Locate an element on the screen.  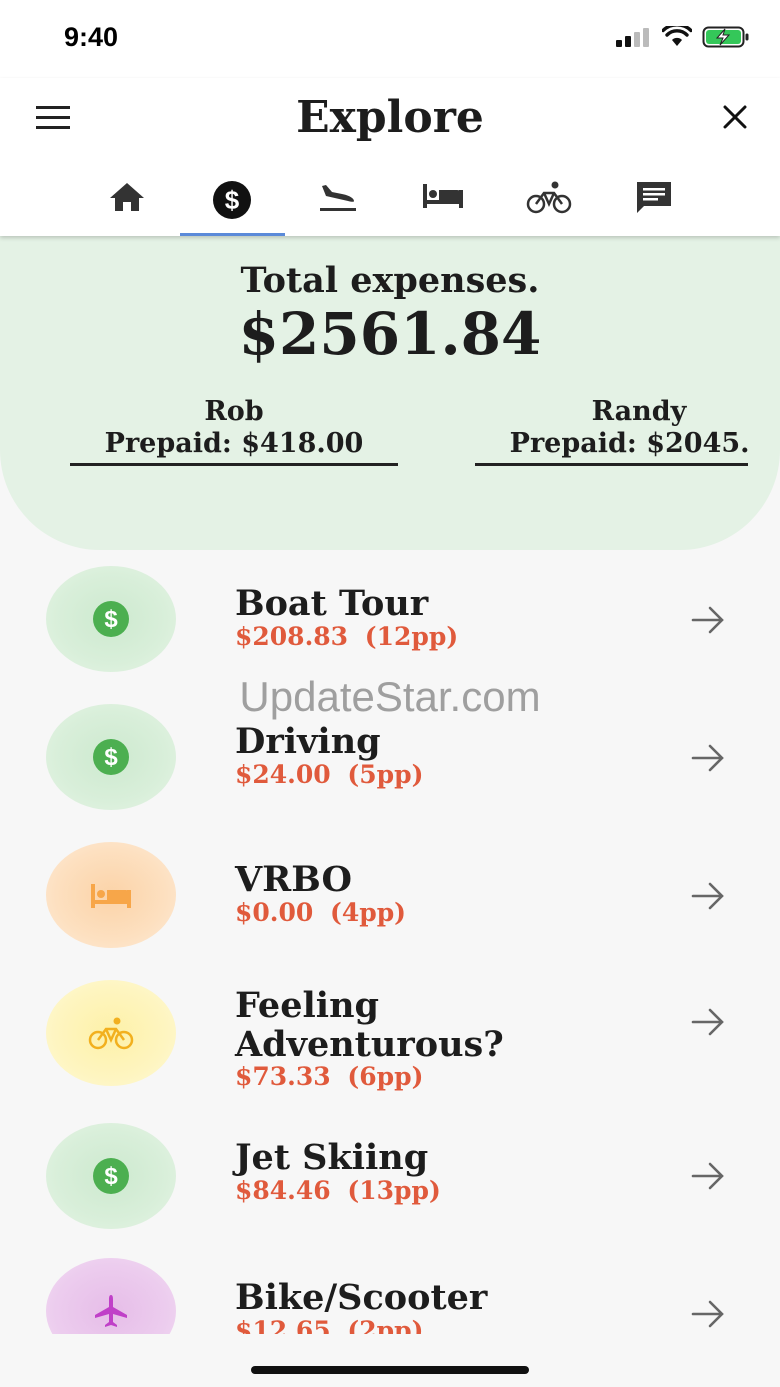
tab-expenses: $ is located at coordinates (232, 201).